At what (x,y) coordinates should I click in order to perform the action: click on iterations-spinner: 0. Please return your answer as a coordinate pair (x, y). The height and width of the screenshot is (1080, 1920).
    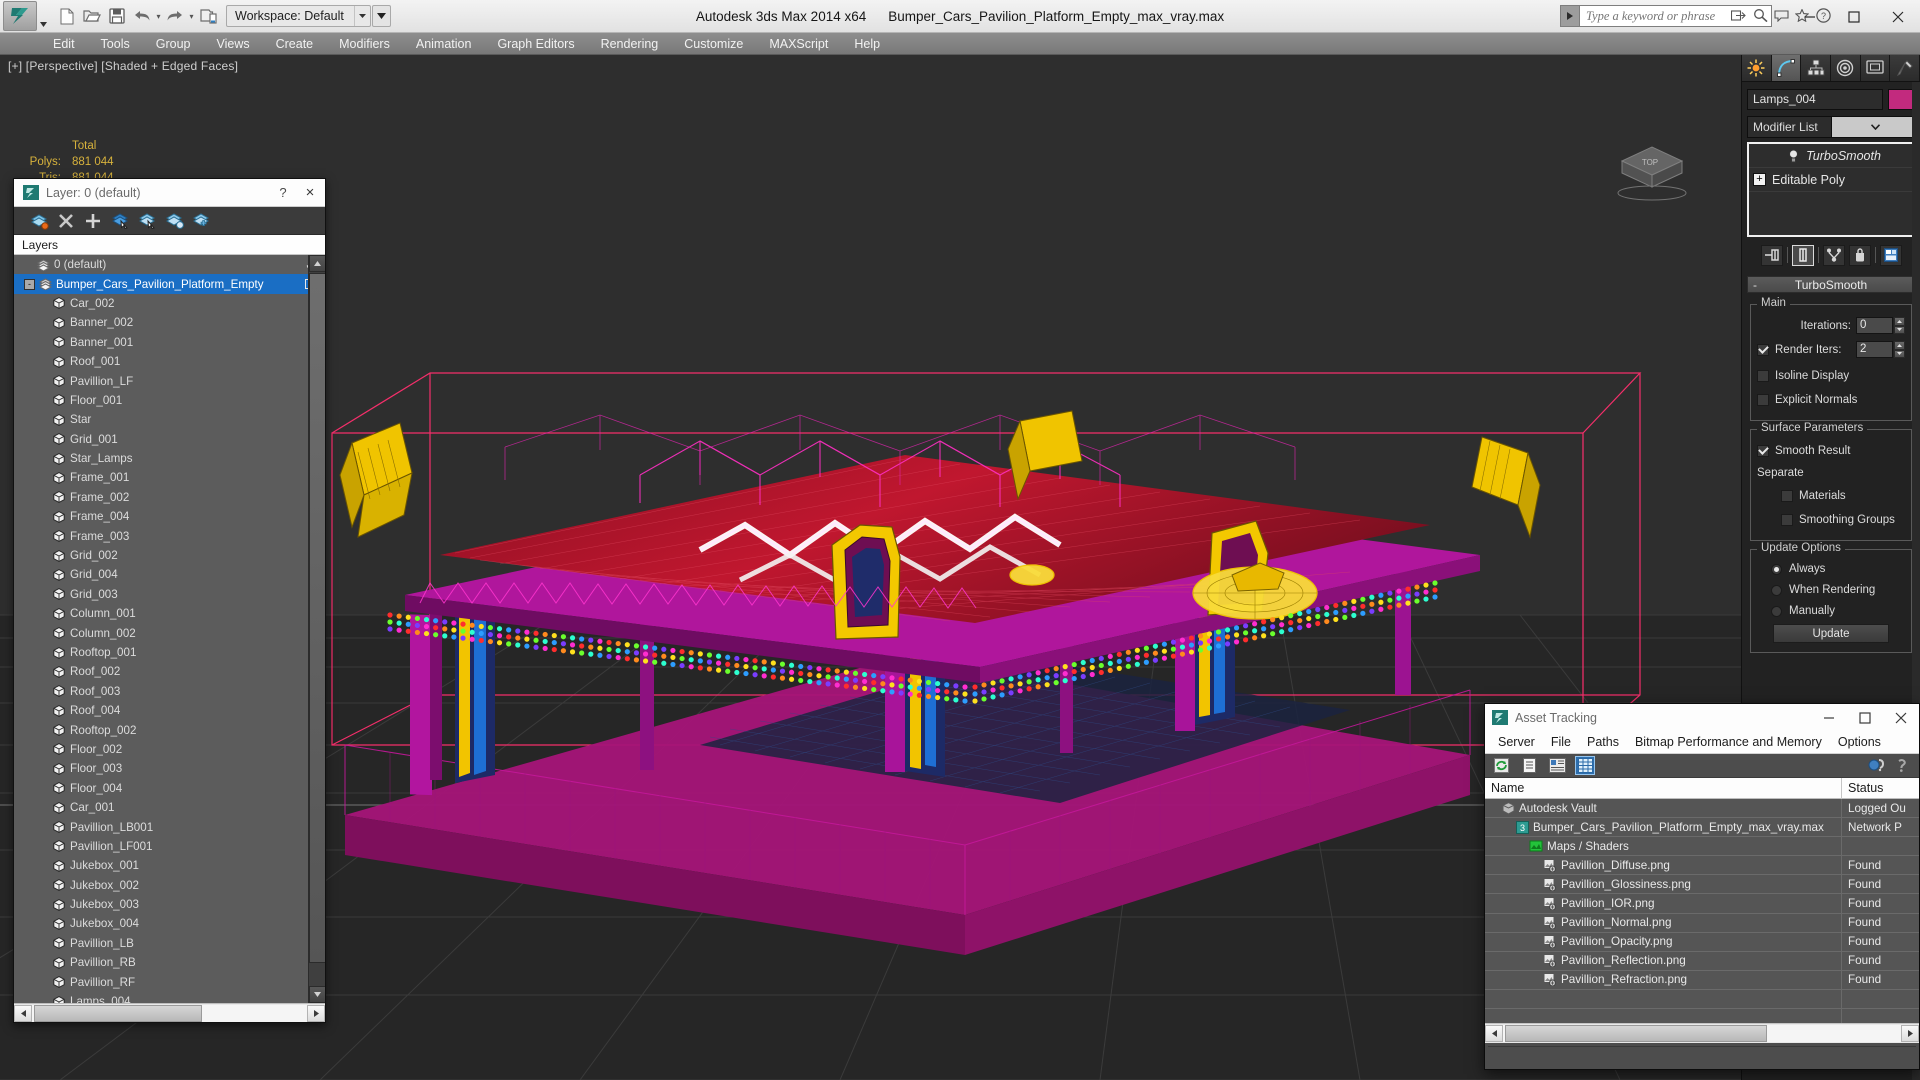
    Looking at the image, I should click on (1880, 325).